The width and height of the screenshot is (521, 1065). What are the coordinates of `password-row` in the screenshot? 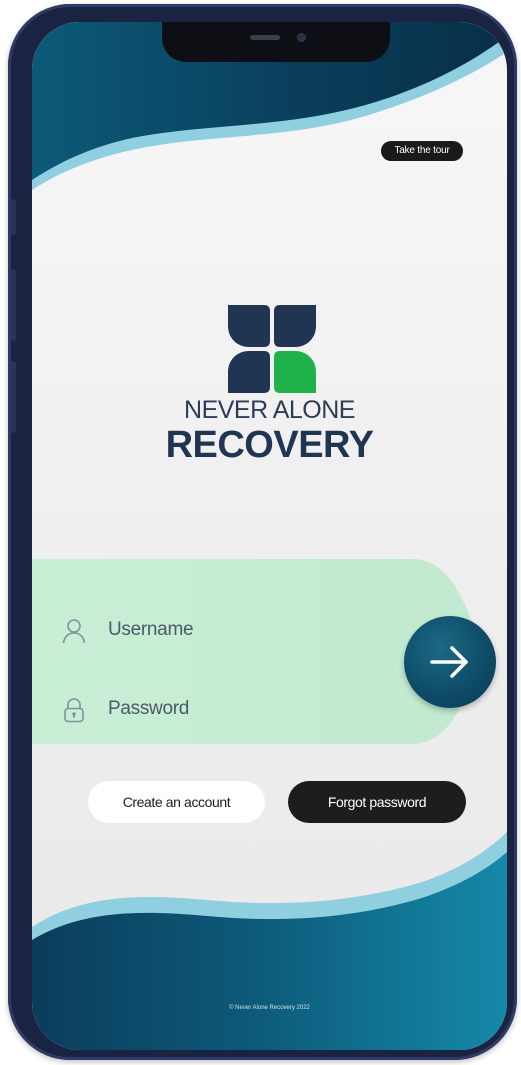 It's located at (212, 709).